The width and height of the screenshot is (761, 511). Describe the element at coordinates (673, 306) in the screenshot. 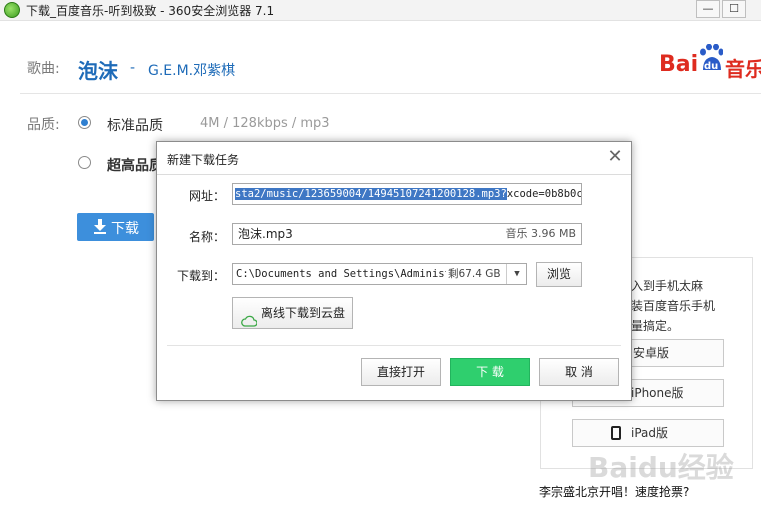

I see `promo-text: 入到手机太麻 装百度音乐手机 量搞定。` at that location.